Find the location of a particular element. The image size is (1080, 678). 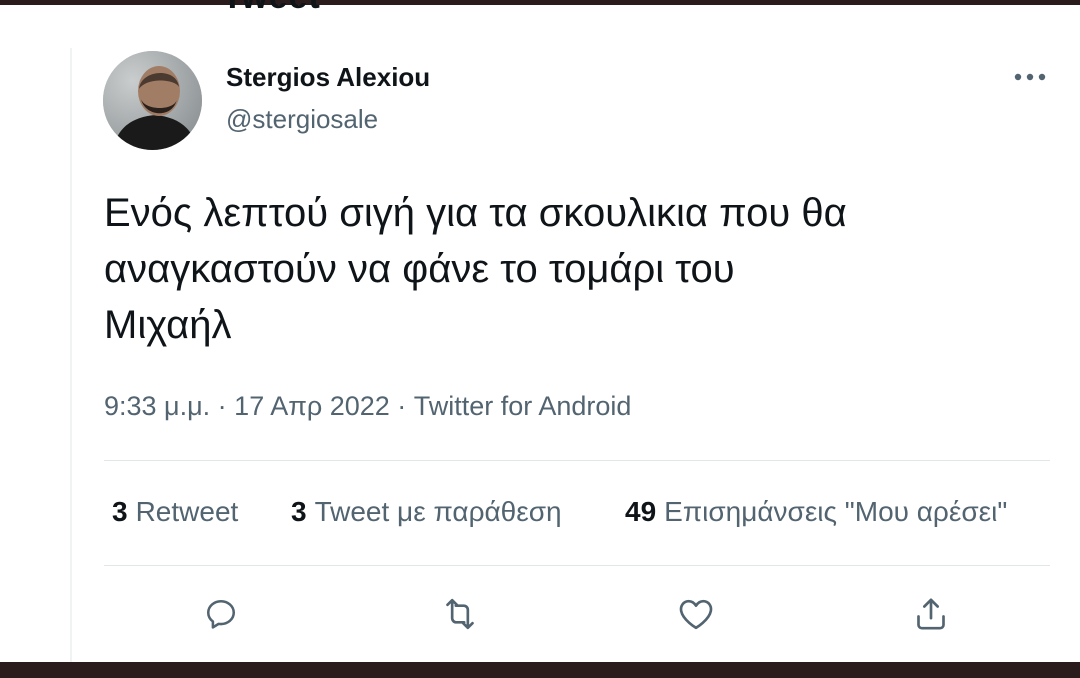

retweet-button is located at coordinates (460, 614).